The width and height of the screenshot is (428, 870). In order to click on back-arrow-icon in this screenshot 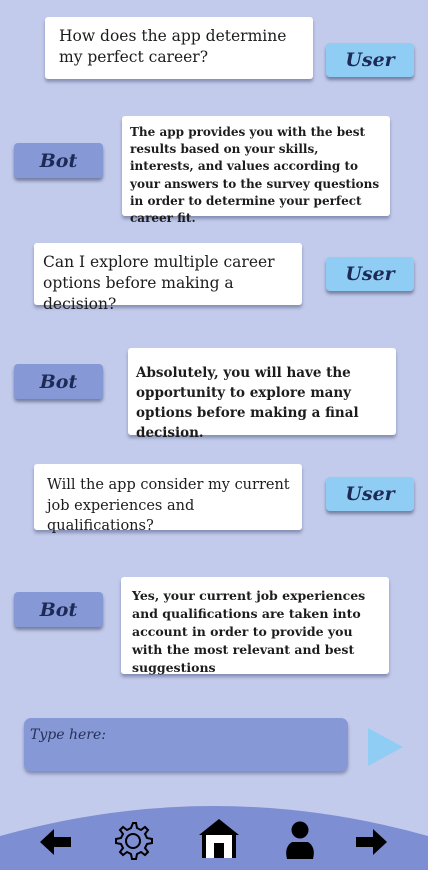, I will do `click(56, 842)`.